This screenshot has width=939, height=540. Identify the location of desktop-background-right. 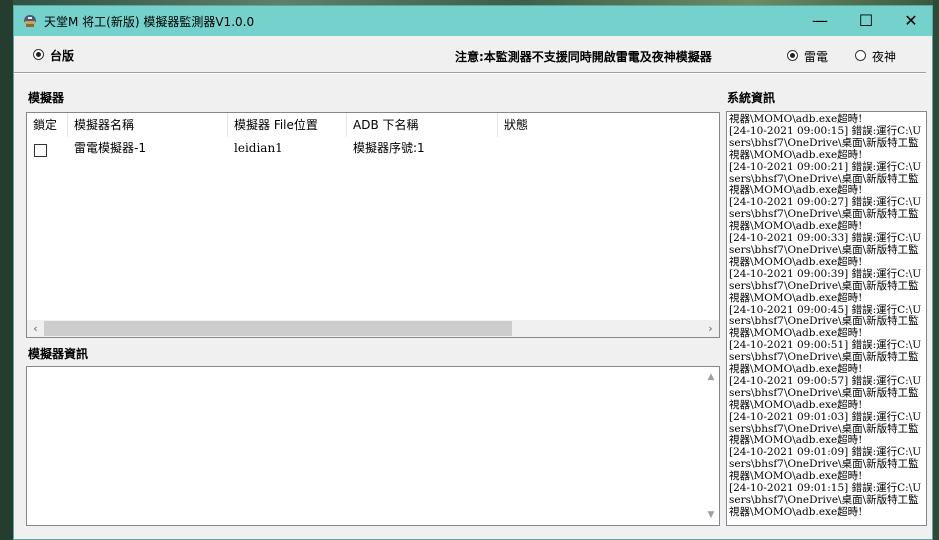
(936, 270).